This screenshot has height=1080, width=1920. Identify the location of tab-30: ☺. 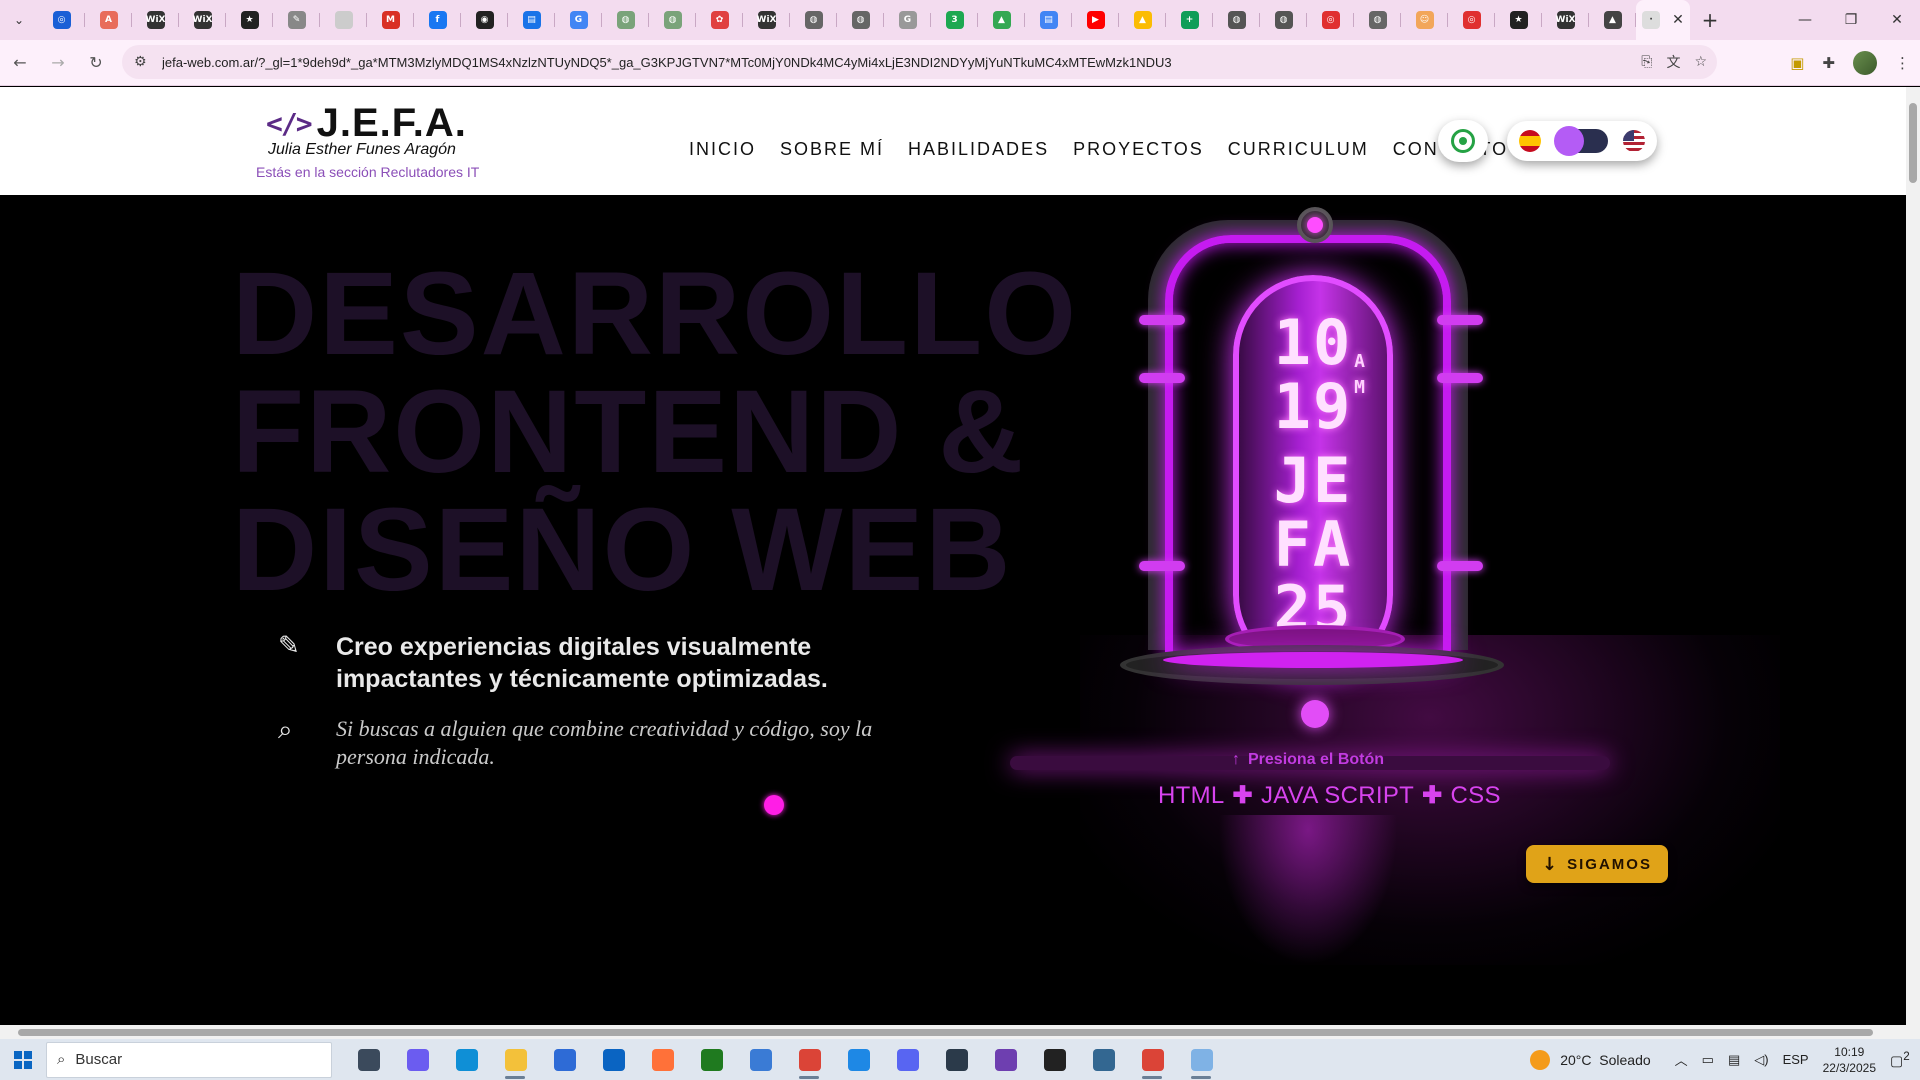
(1424, 20).